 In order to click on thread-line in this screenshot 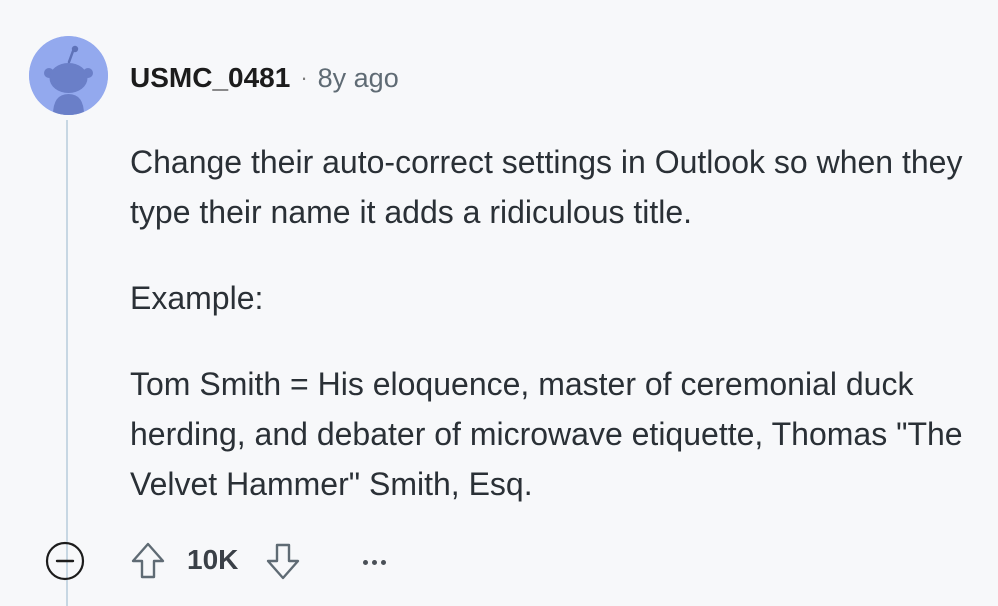, I will do `click(67, 363)`.